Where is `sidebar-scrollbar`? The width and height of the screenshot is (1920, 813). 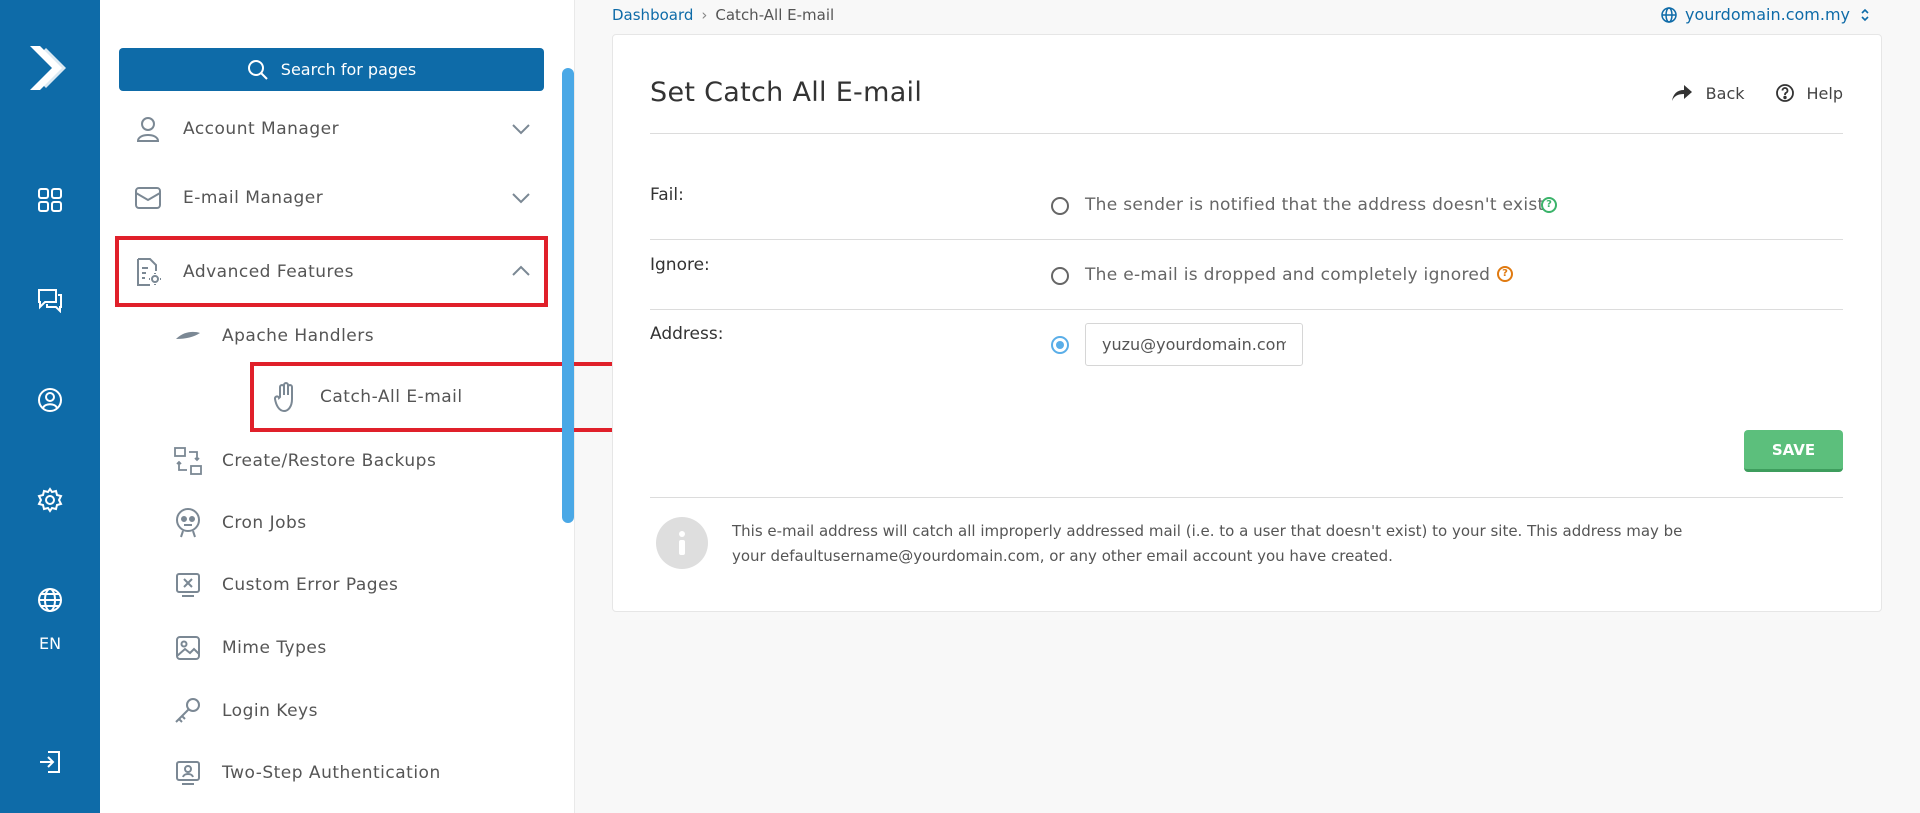
sidebar-scrollbar is located at coordinates (568, 295).